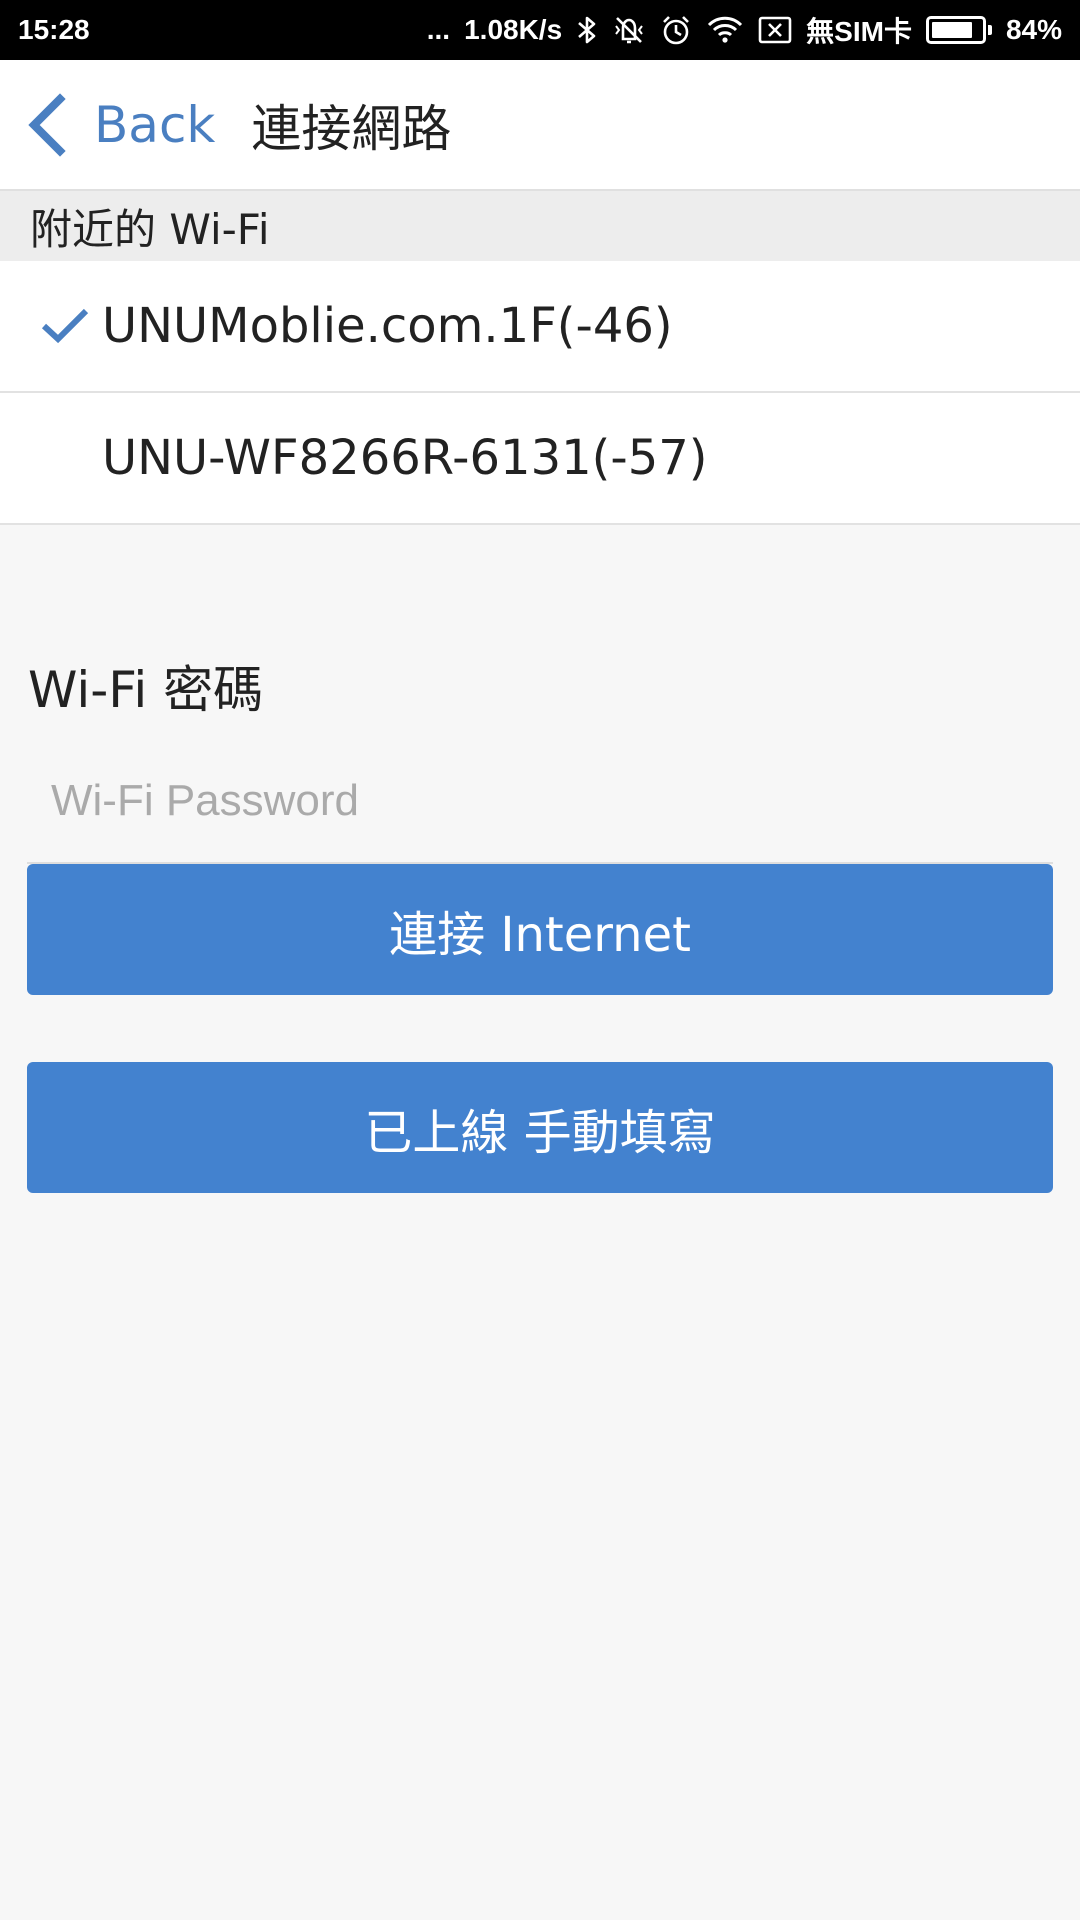 This screenshot has width=1080, height=1920. I want to click on wifi-item-unu-wf8266r: UNU-WF8266R-6131(-57), so click(540, 459).